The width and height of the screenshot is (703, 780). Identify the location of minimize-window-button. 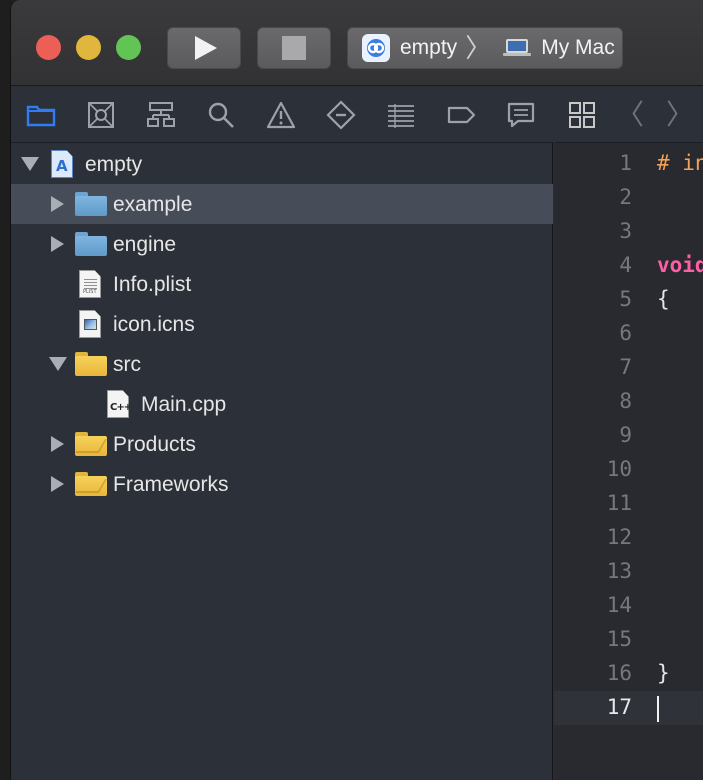
(88, 47).